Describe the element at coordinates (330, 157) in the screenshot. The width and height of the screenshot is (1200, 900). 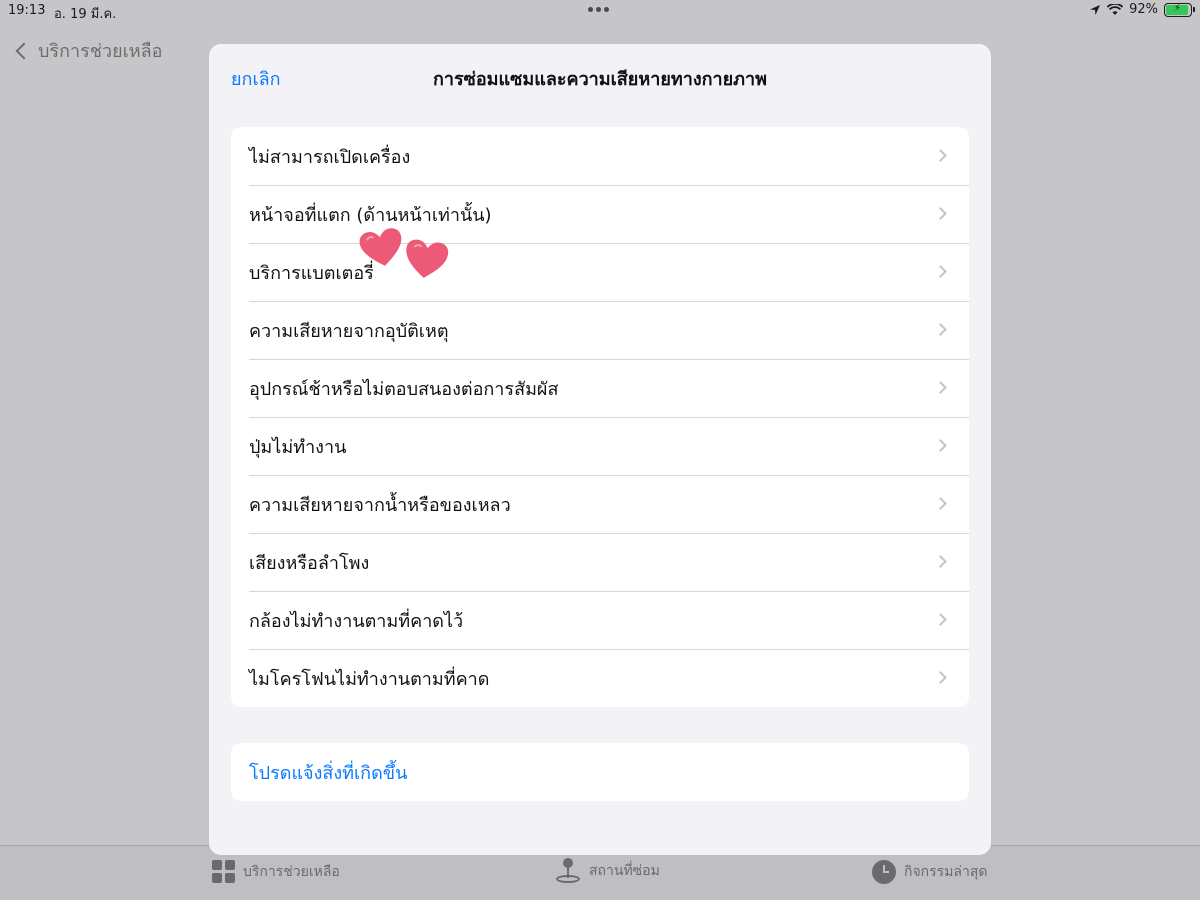
I see `list-item-label: ไม่สามารถเปิดเครื่อง` at that location.